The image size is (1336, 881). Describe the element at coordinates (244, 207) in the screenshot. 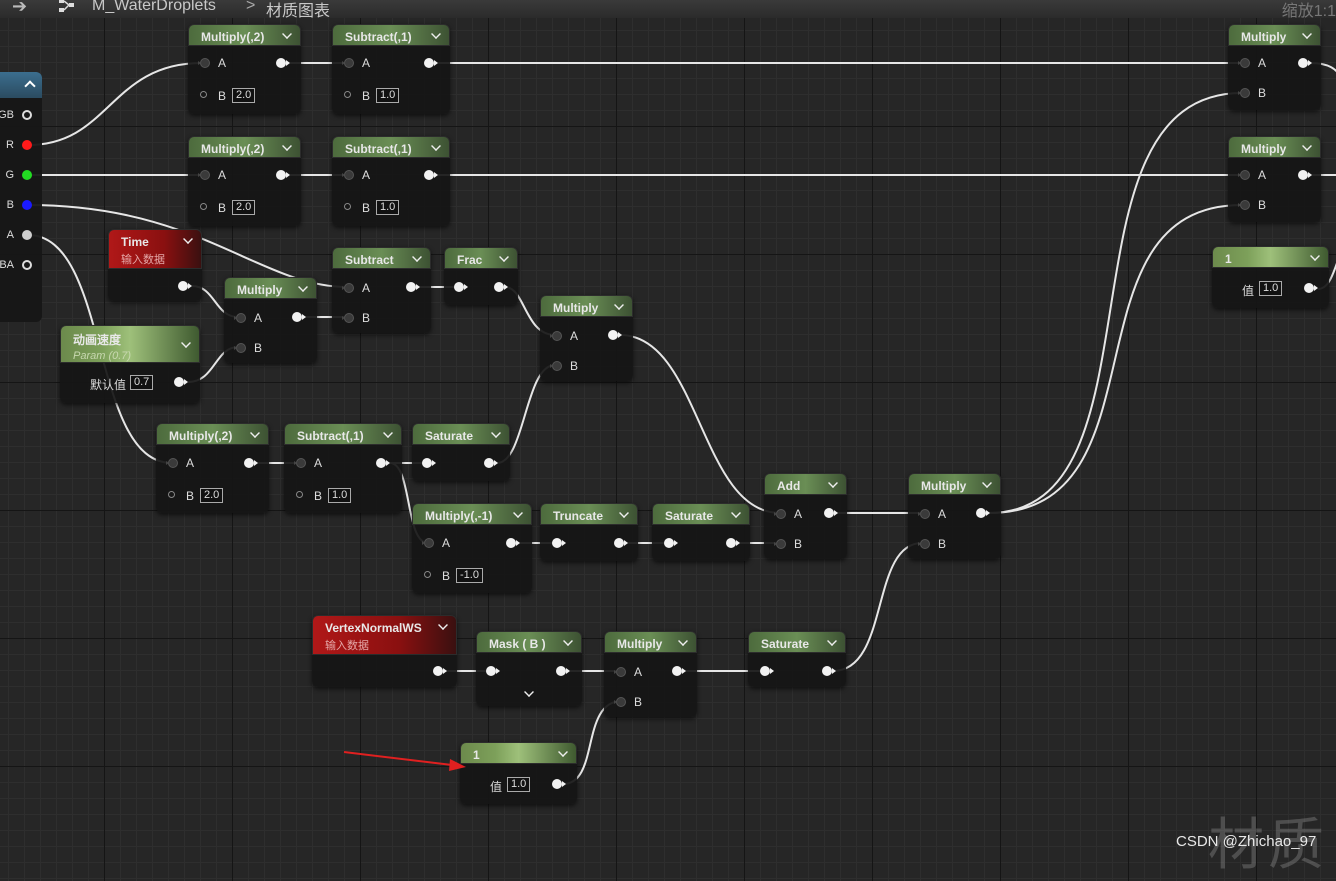

I see `b-value-field: 2.0` at that location.